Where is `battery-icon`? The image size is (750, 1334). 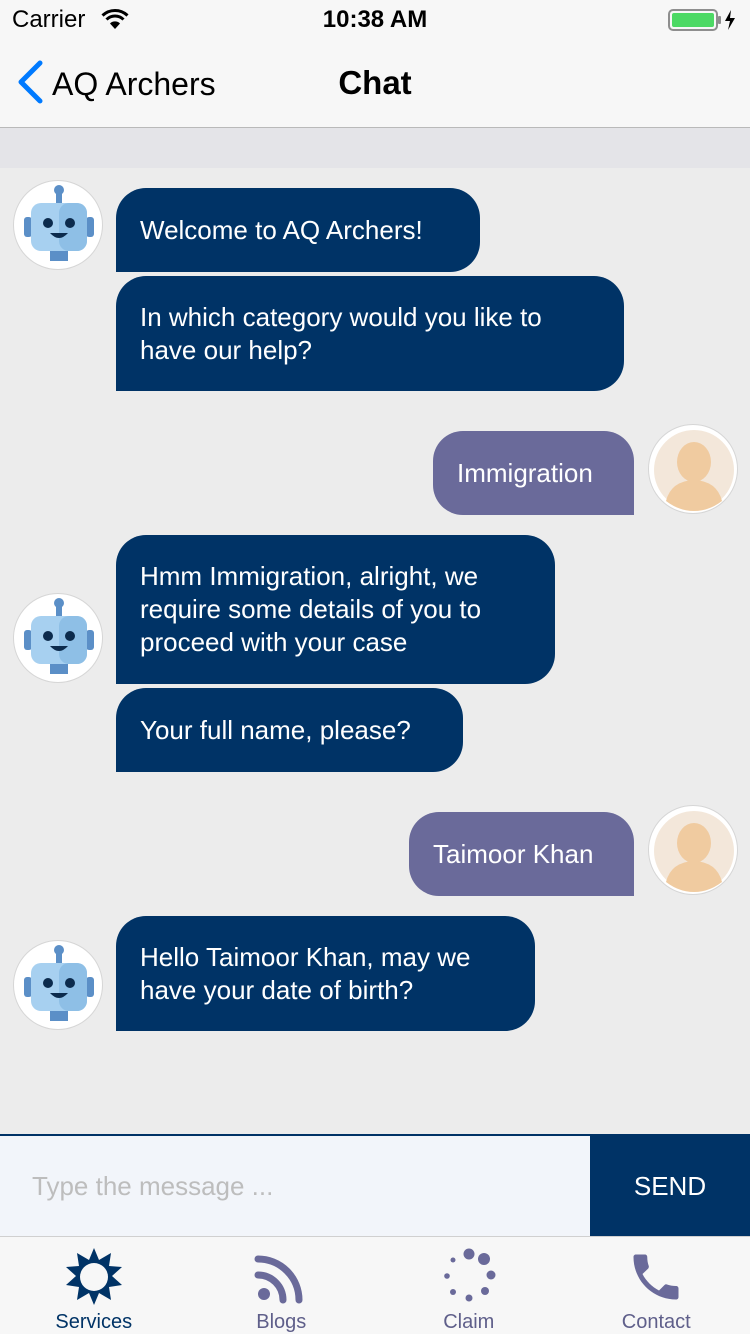 battery-icon is located at coordinates (704, 22).